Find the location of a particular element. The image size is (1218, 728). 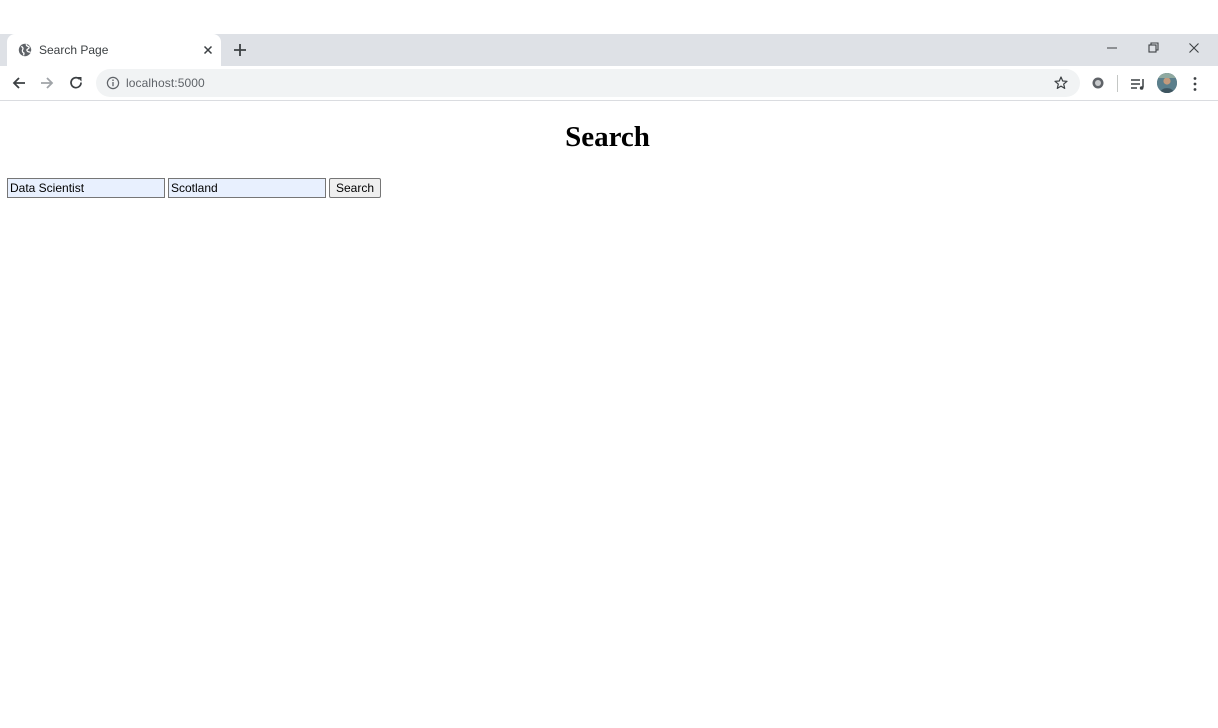

info-icon is located at coordinates (113, 83).